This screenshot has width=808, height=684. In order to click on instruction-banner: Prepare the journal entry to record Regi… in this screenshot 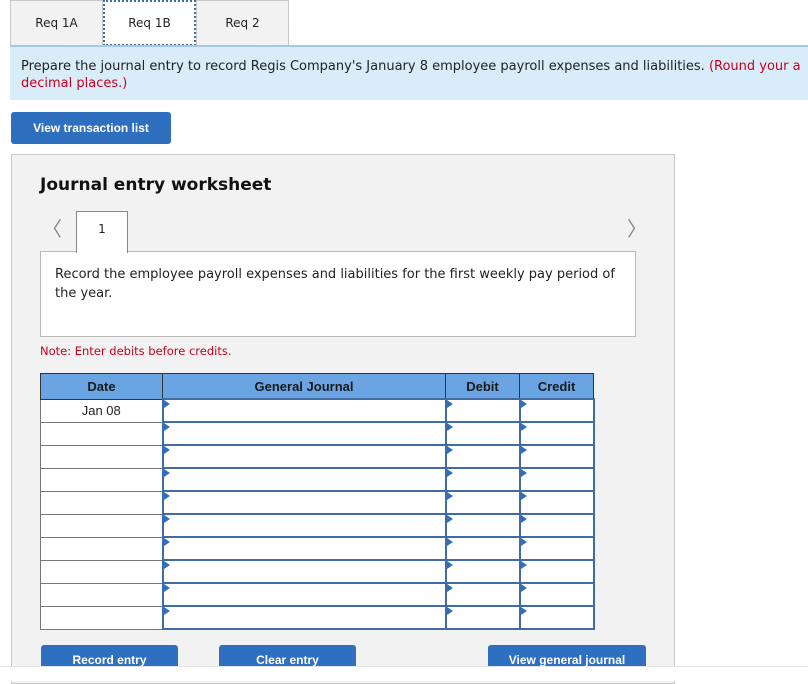, I will do `click(409, 73)`.